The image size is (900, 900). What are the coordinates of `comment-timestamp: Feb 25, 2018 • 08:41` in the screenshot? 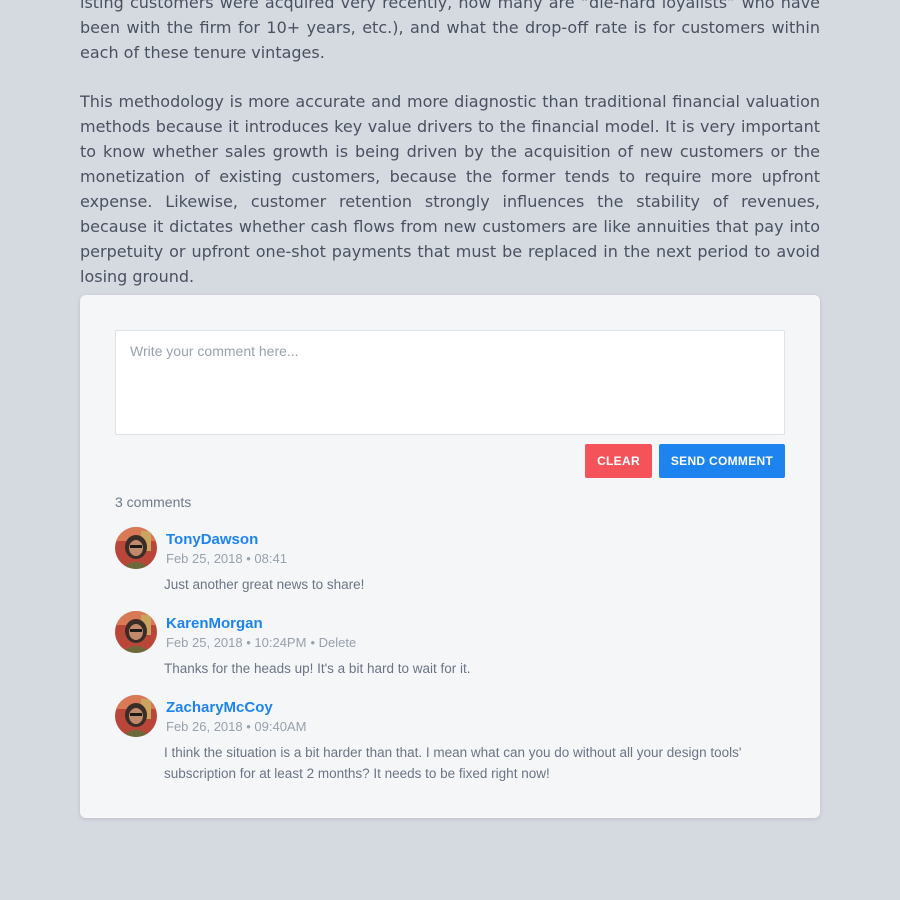 It's located at (226, 558).